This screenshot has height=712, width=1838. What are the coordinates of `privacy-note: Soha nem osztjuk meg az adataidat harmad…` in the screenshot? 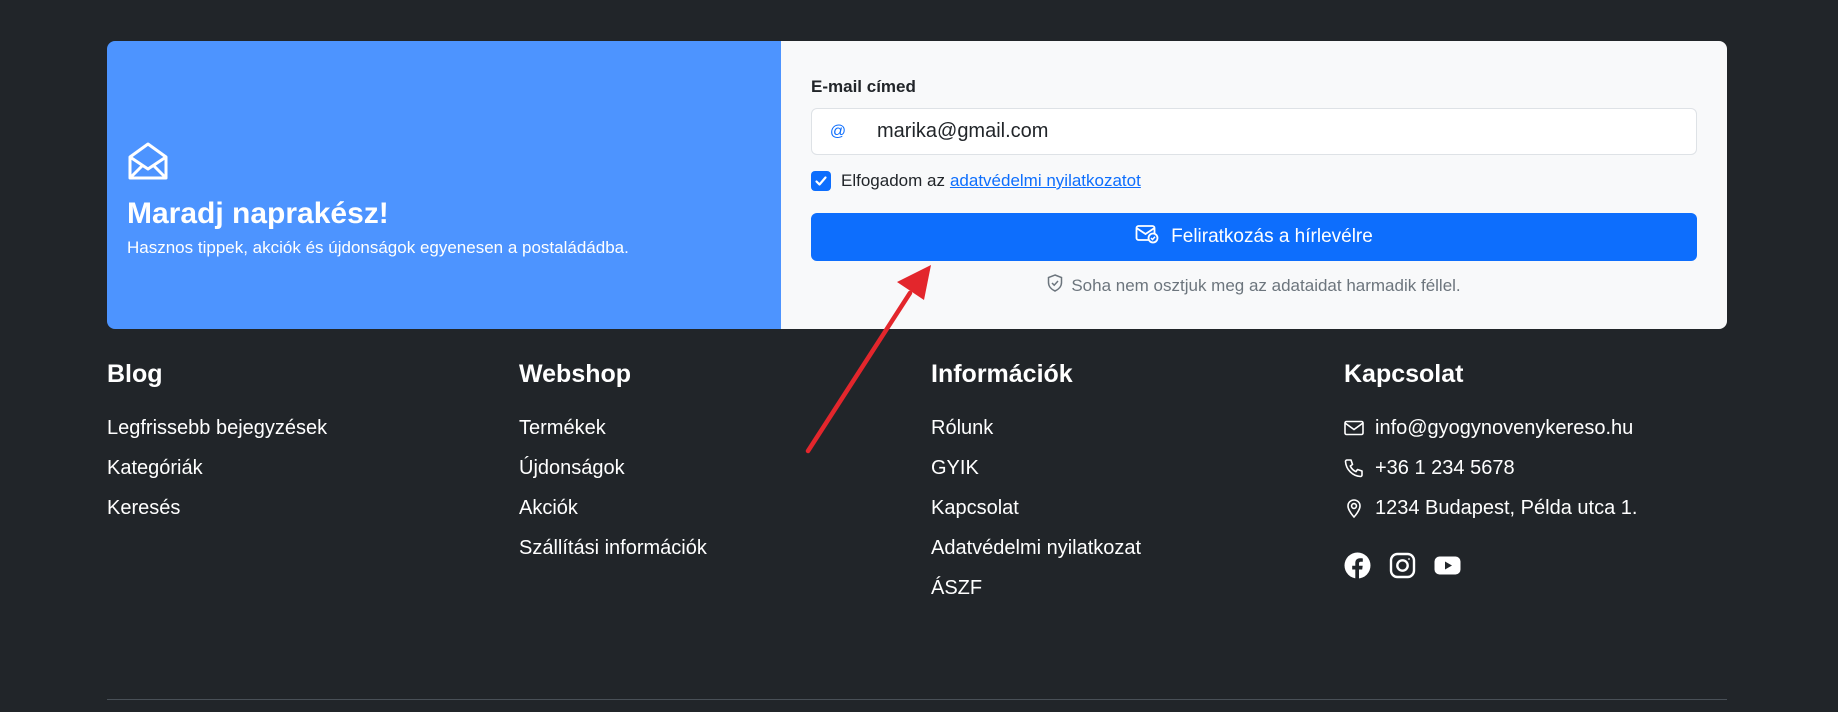 It's located at (1254, 285).